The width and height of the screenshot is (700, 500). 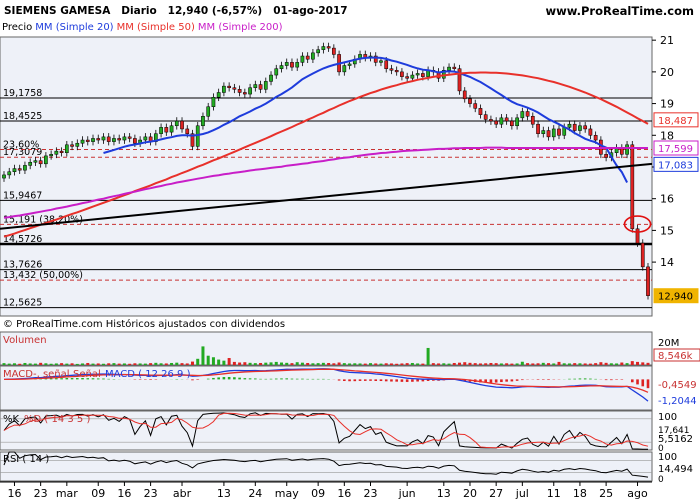 I want to click on x-tick-label: abr, so click(x=182, y=493).